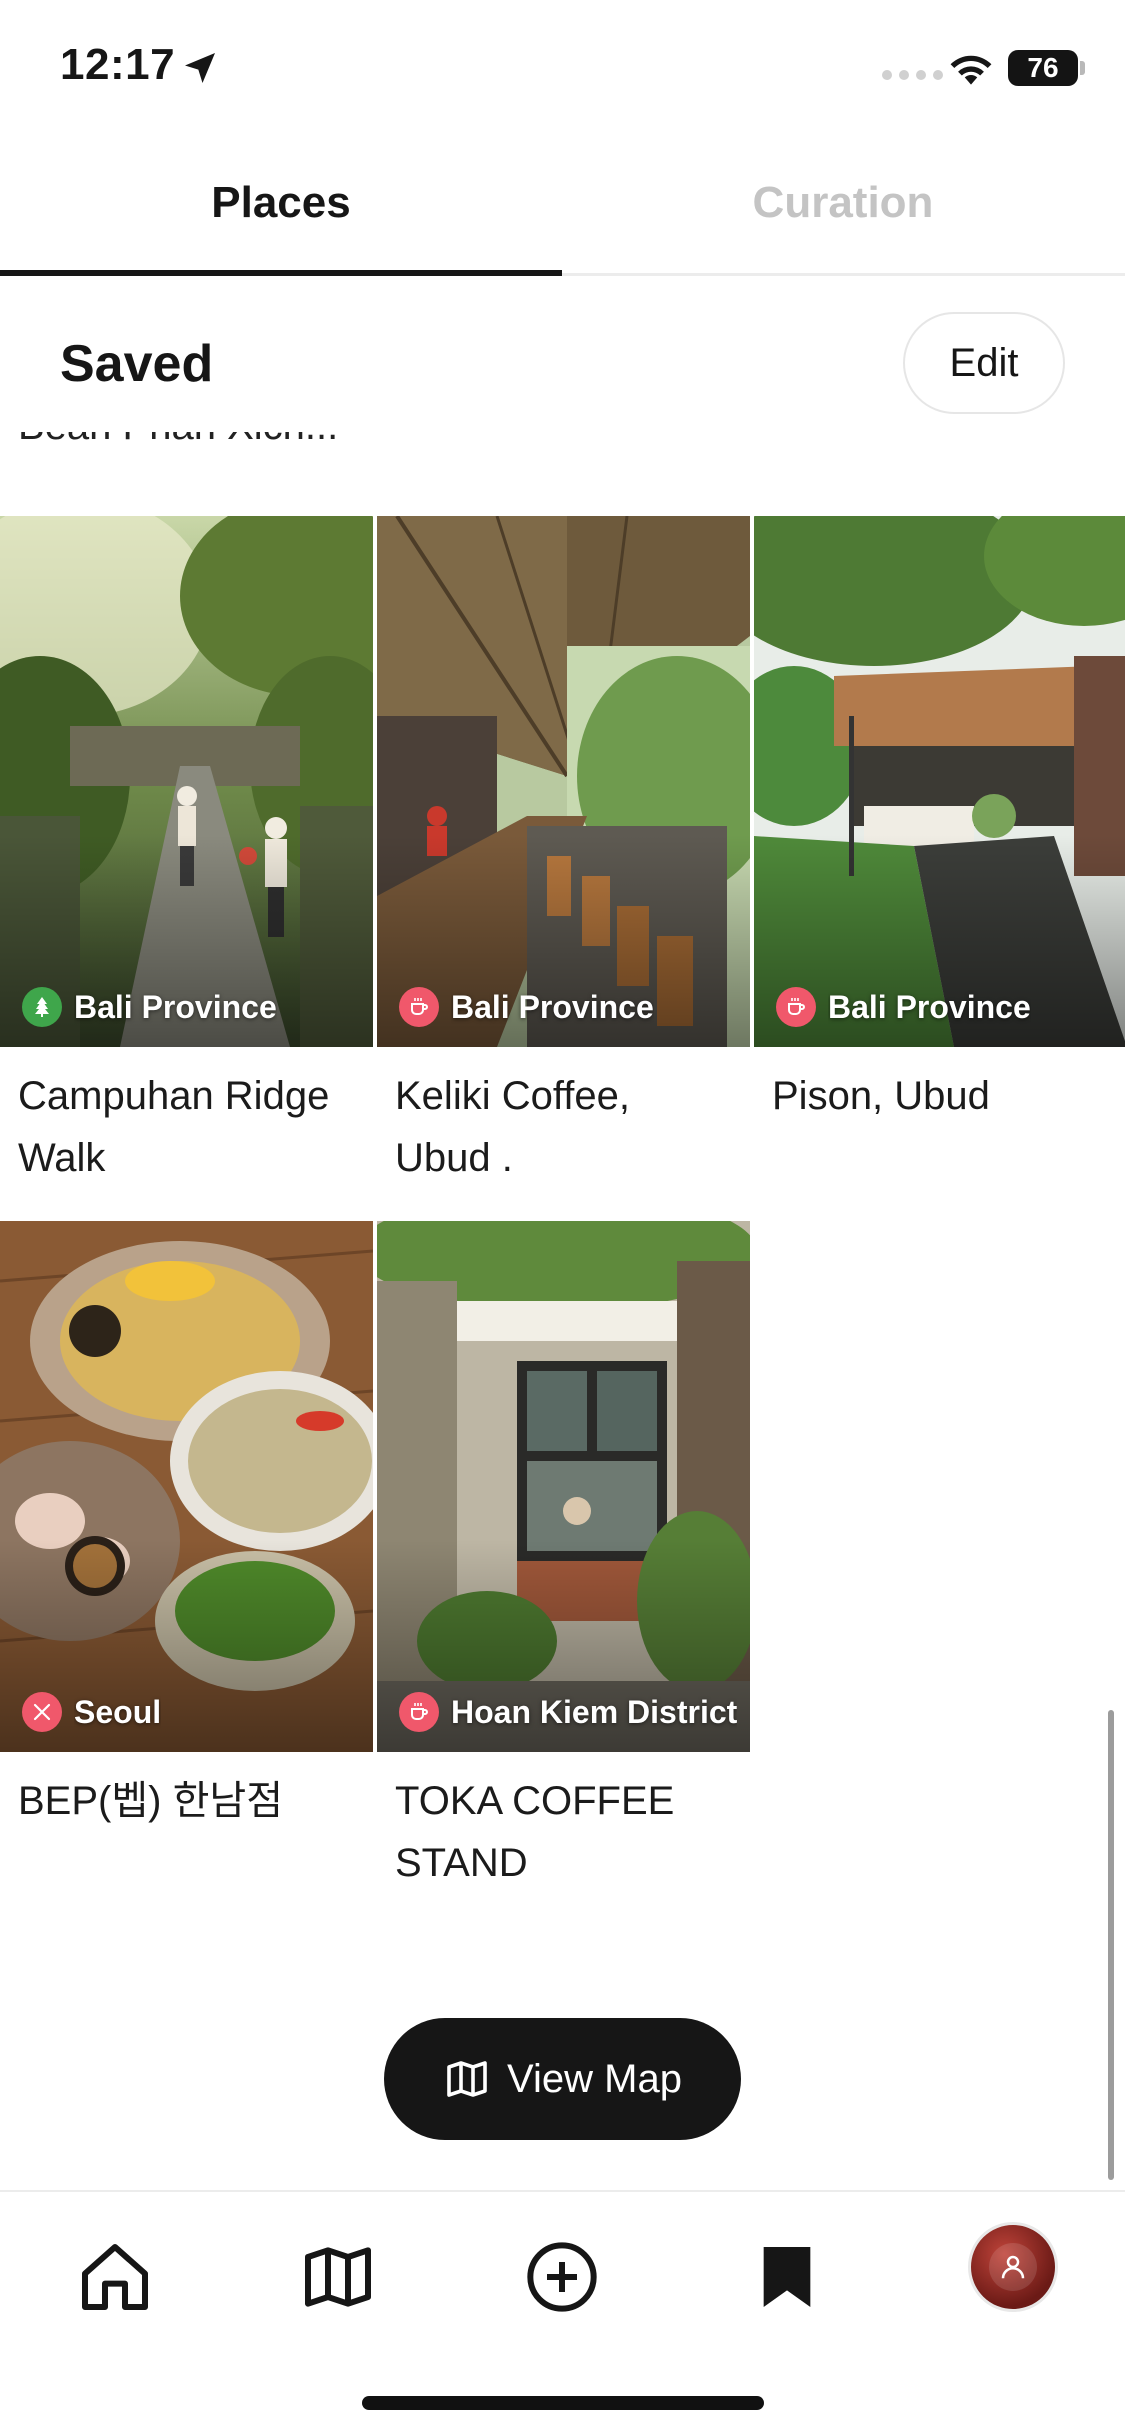  Describe the element at coordinates (594, 1711) in the screenshot. I see `location-label: Hoan Kiem District` at that location.